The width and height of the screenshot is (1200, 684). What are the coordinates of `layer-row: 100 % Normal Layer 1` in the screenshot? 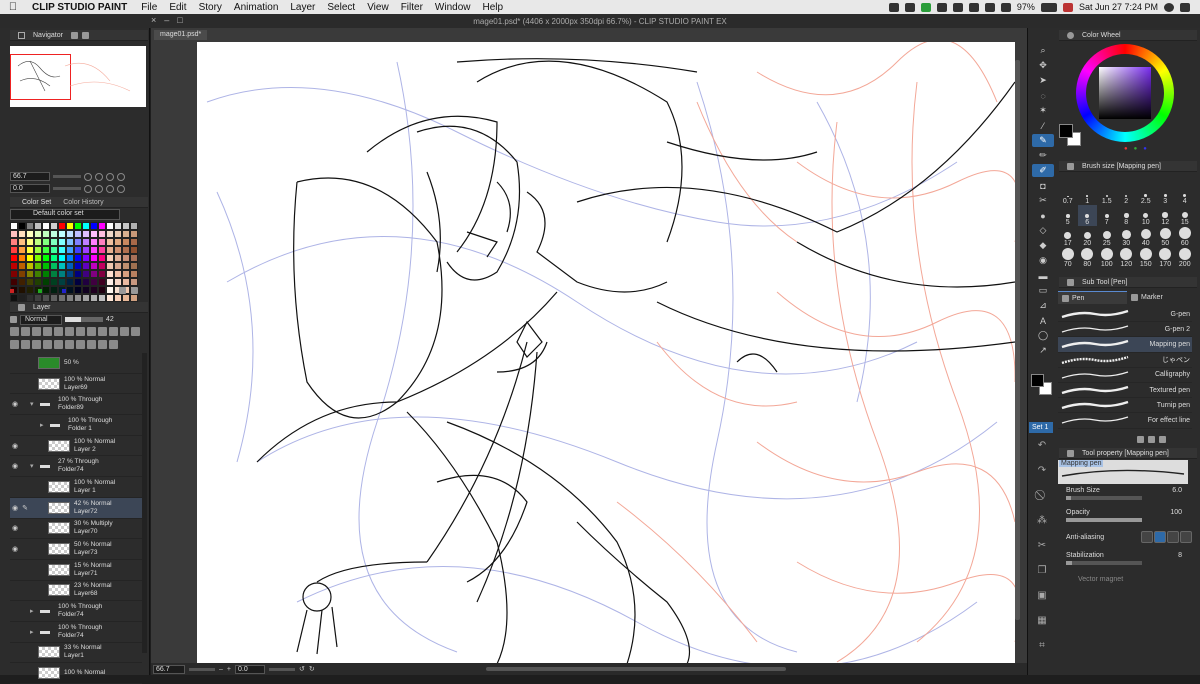 It's located at (76, 487).